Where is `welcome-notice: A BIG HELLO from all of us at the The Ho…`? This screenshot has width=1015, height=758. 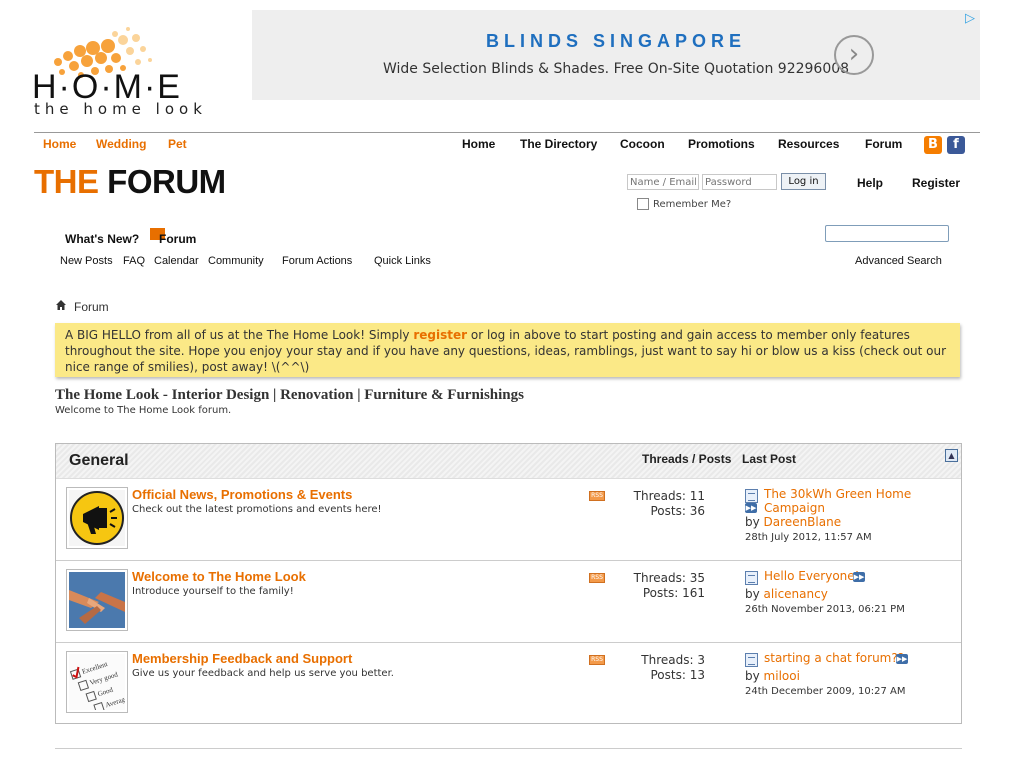
welcome-notice: A BIG HELLO from all of us at the The Ho… is located at coordinates (507, 350).